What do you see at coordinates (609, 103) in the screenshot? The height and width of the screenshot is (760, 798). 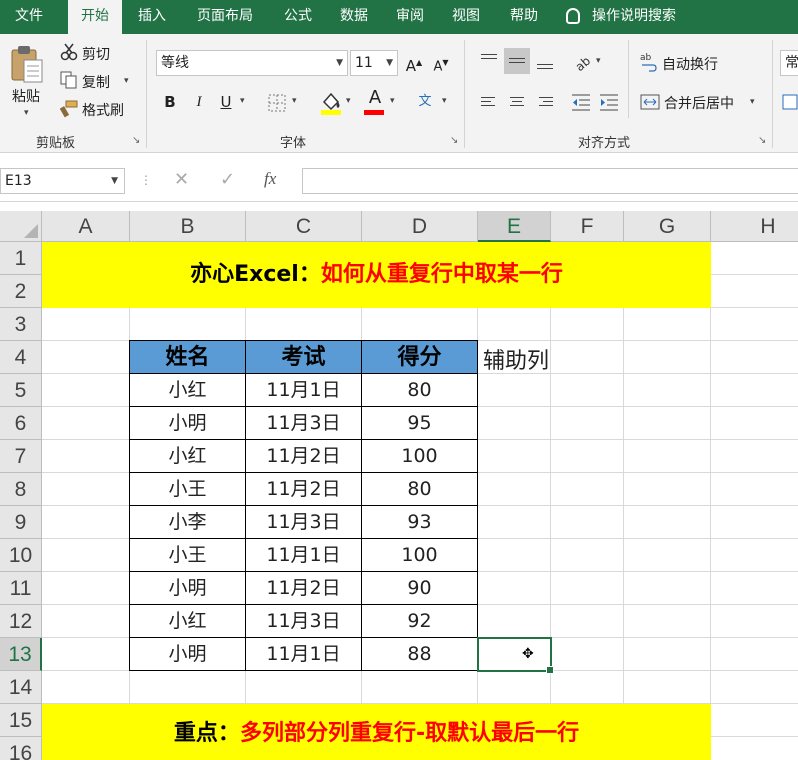 I see `increase-indent-icon` at bounding box center [609, 103].